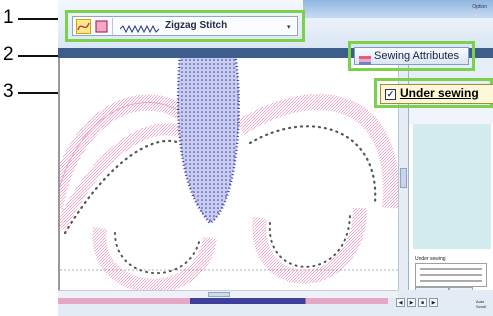  Describe the element at coordinates (8, 91) in the screenshot. I see `callout-number-3: 3` at that location.